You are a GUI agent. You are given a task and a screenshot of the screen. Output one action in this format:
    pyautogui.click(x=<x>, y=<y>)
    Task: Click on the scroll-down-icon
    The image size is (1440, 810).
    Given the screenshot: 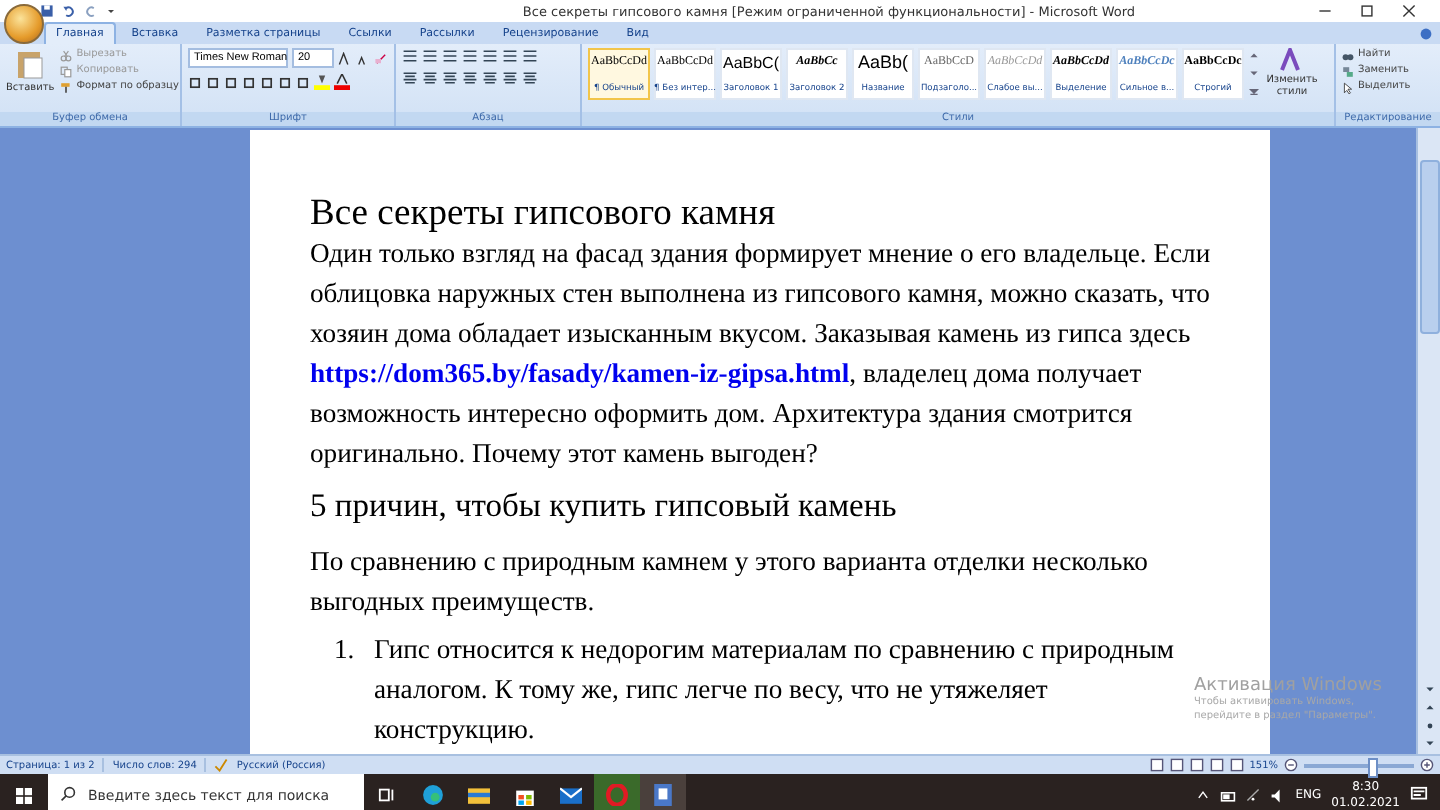 What is the action you would take?
    pyautogui.click(x=1429, y=690)
    